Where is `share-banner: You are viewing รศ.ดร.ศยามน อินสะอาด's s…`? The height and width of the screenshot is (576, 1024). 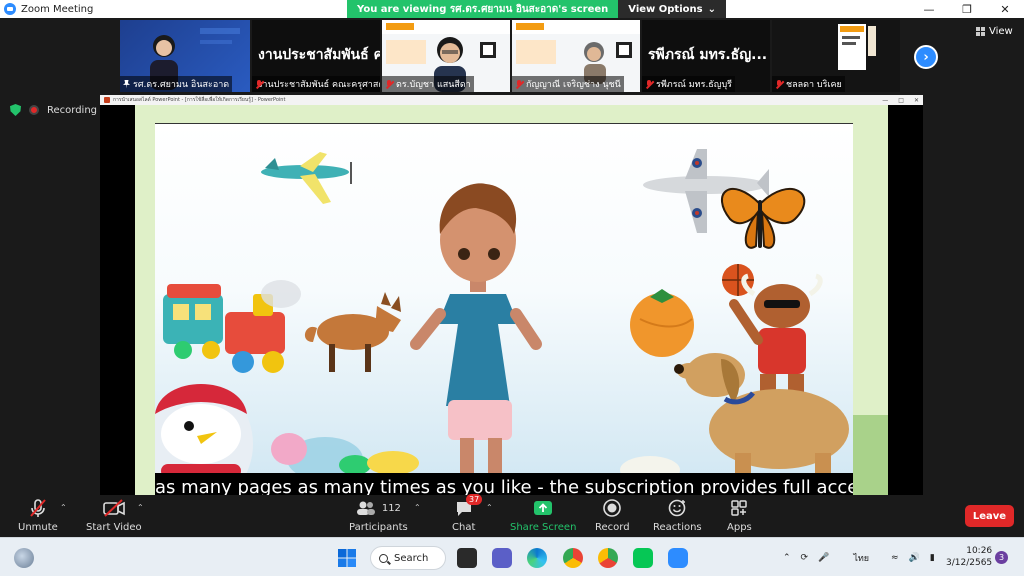 share-banner: You are viewing รศ.ดร.ศยามน อินสะอาด's s… is located at coordinates (536, 9).